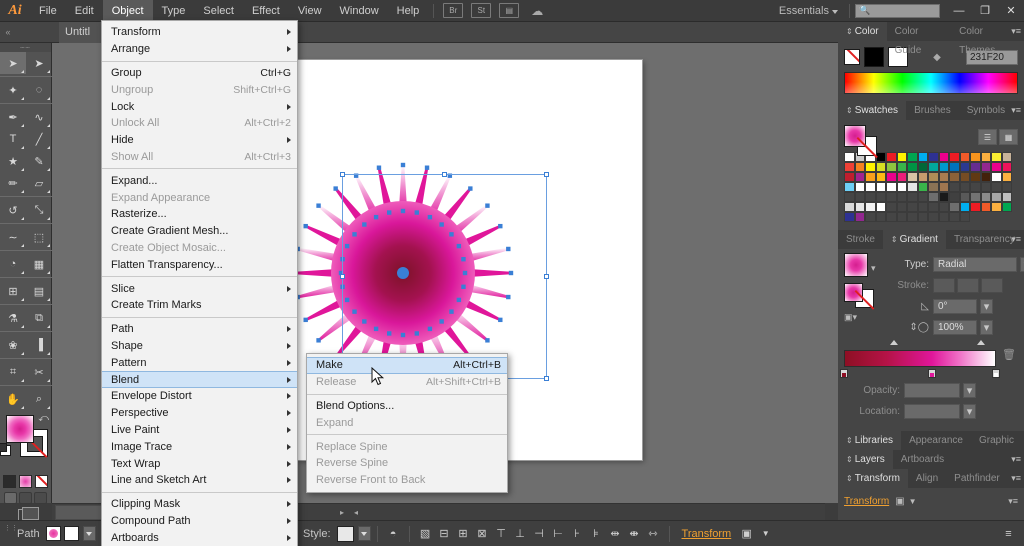  What do you see at coordinates (920, 358) in the screenshot?
I see `gradient-slider-bar` at bounding box center [920, 358].